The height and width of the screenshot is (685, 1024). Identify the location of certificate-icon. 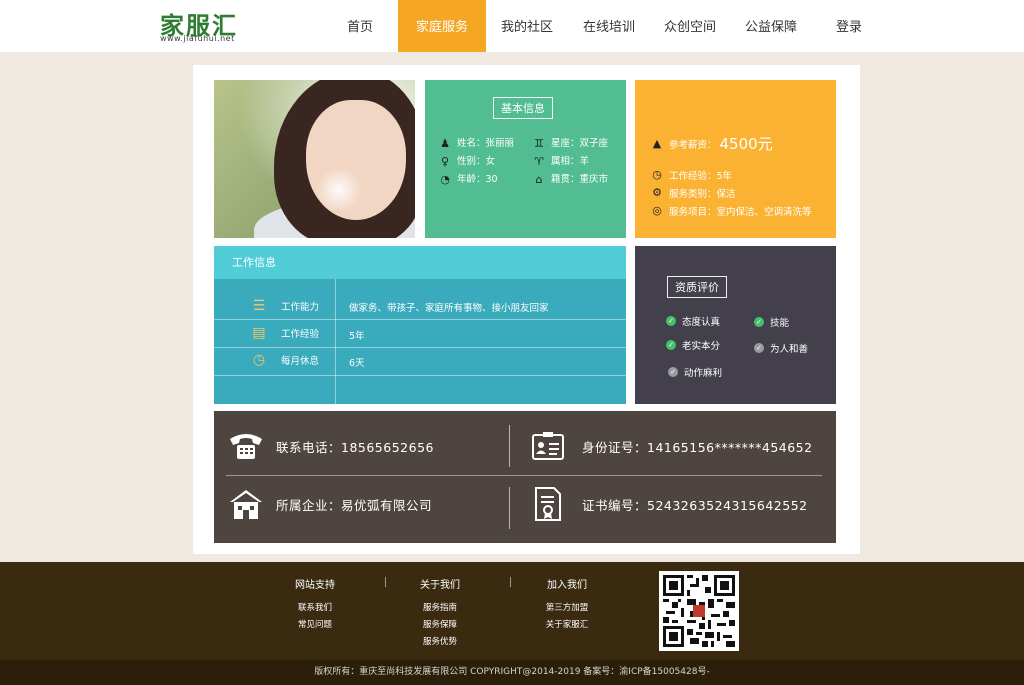
(548, 504).